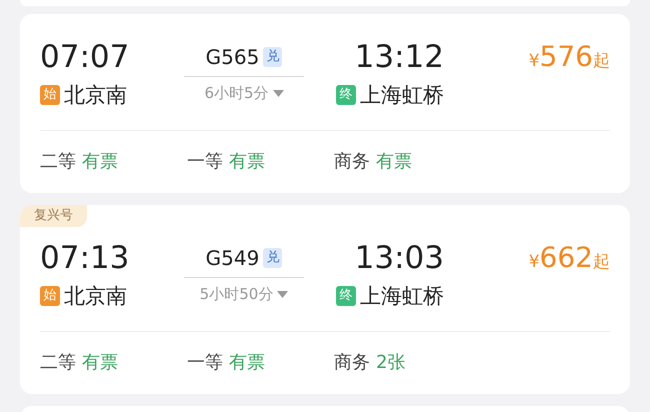 Image resolution: width=650 pixels, height=412 pixels. What do you see at coordinates (569, 57) in the screenshot?
I see `price: ¥576起` at bounding box center [569, 57].